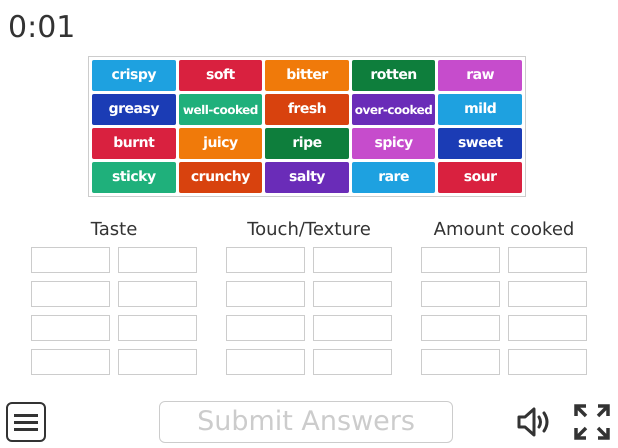  Describe the element at coordinates (134, 75) in the screenshot. I see `word-tile: crispy` at that location.